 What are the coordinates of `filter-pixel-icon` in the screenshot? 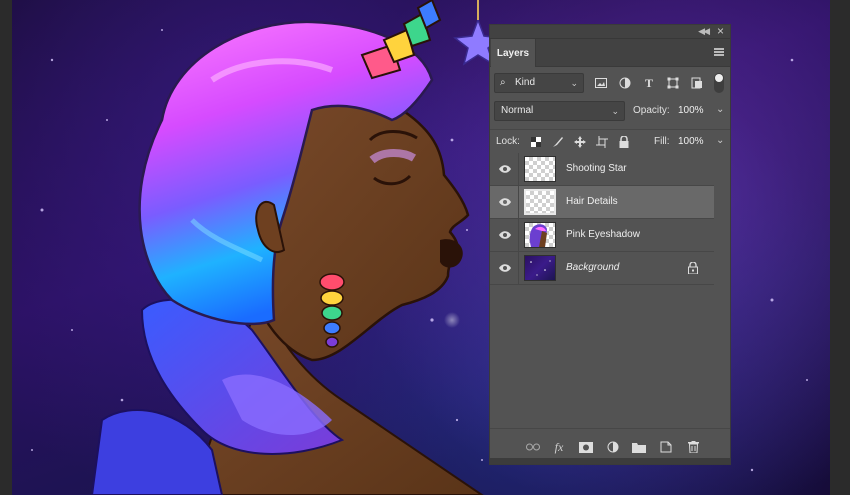 It's located at (601, 83).